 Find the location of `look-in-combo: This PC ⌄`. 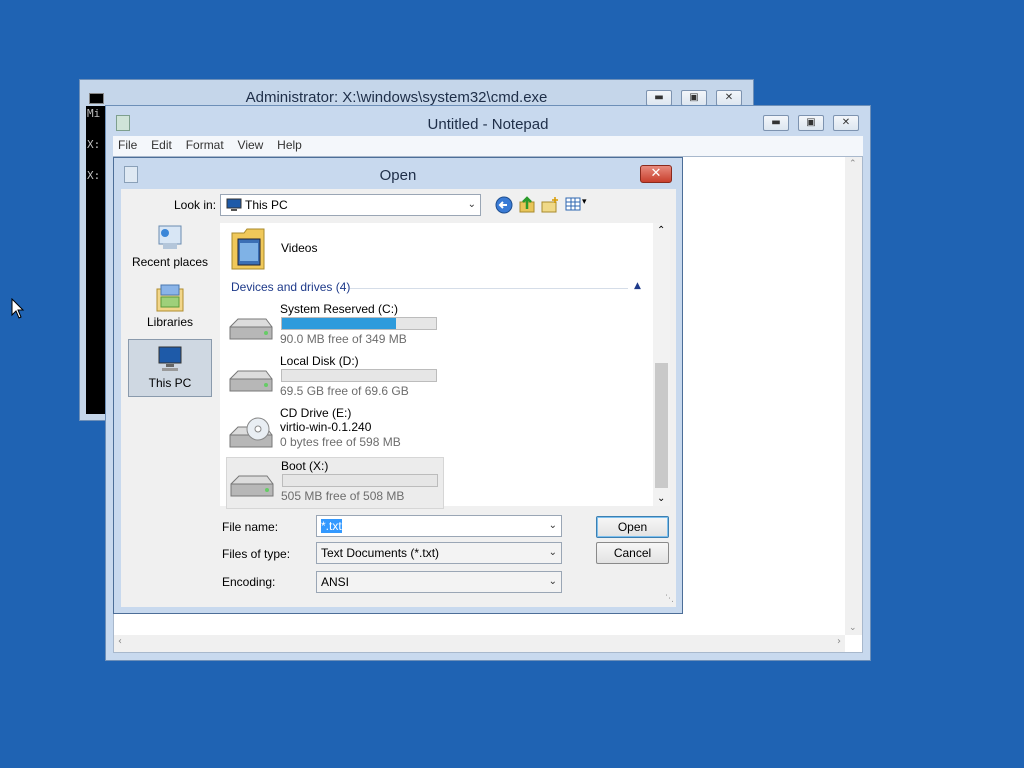

look-in-combo: This PC ⌄ is located at coordinates (350, 205).